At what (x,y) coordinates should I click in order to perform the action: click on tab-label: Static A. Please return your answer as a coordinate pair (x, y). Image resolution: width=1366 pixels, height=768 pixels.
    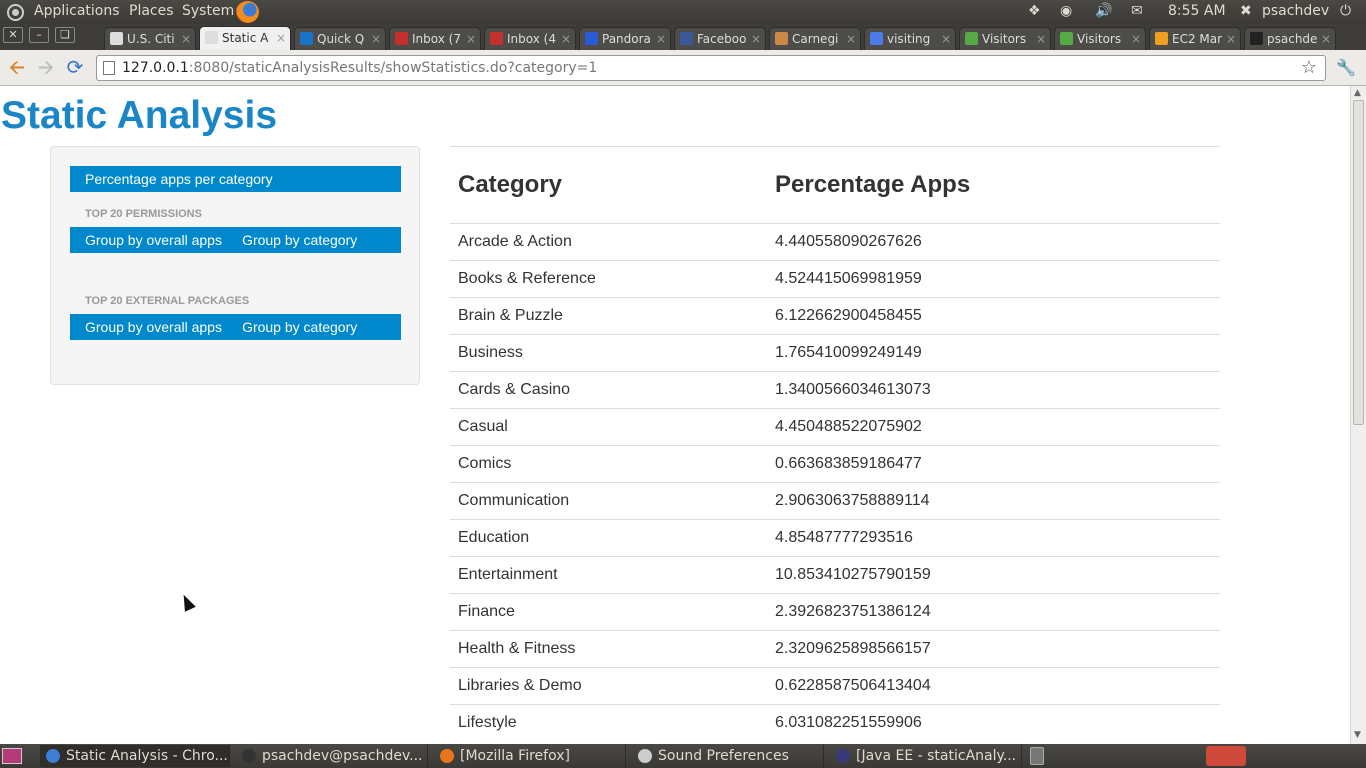
    Looking at the image, I should click on (245, 38).